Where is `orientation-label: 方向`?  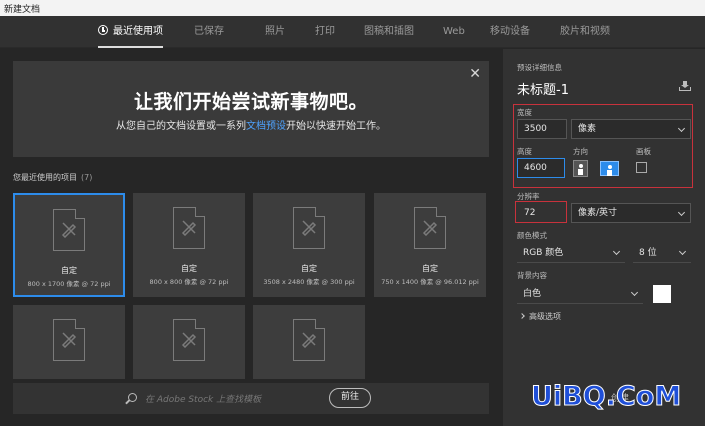 orientation-label: 方向 is located at coordinates (580, 151).